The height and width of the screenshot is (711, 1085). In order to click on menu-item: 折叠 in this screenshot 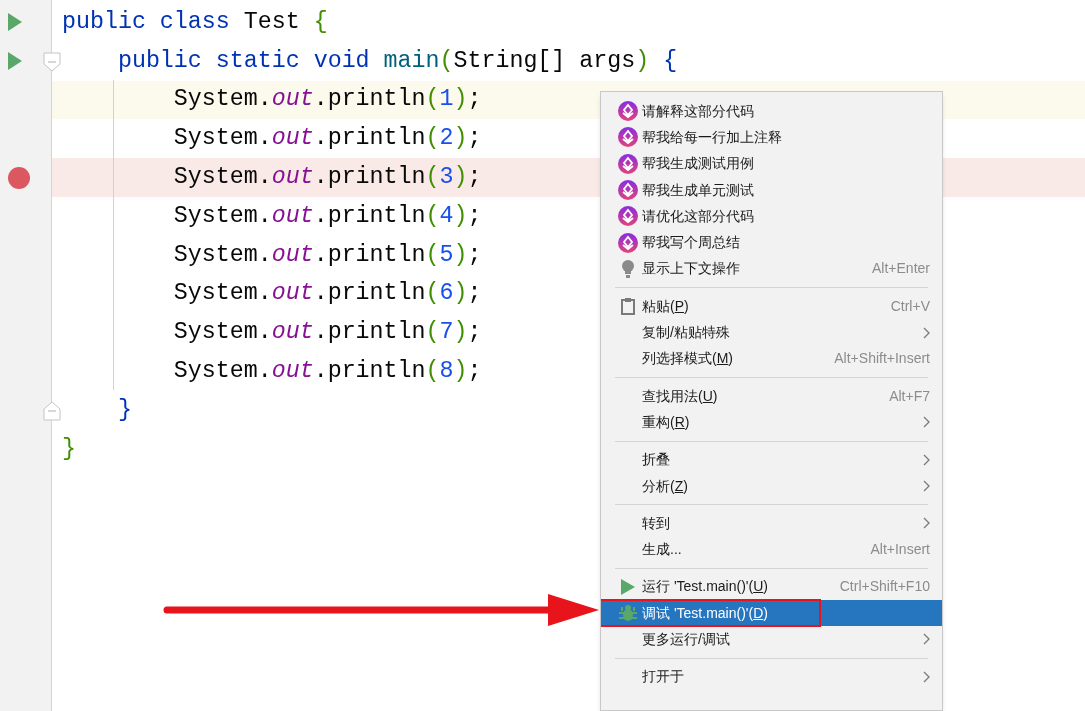, I will do `click(771, 459)`.